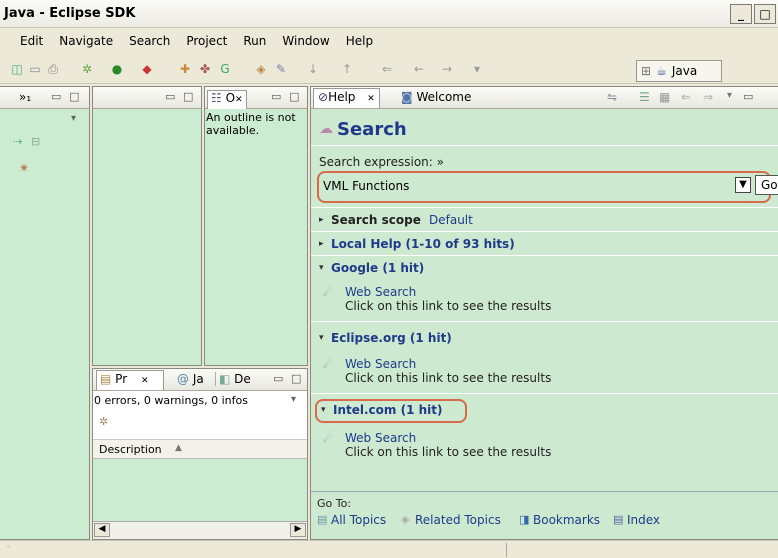 The image size is (778, 558). I want to click on dropdown-icon: ▾, so click(477, 69).